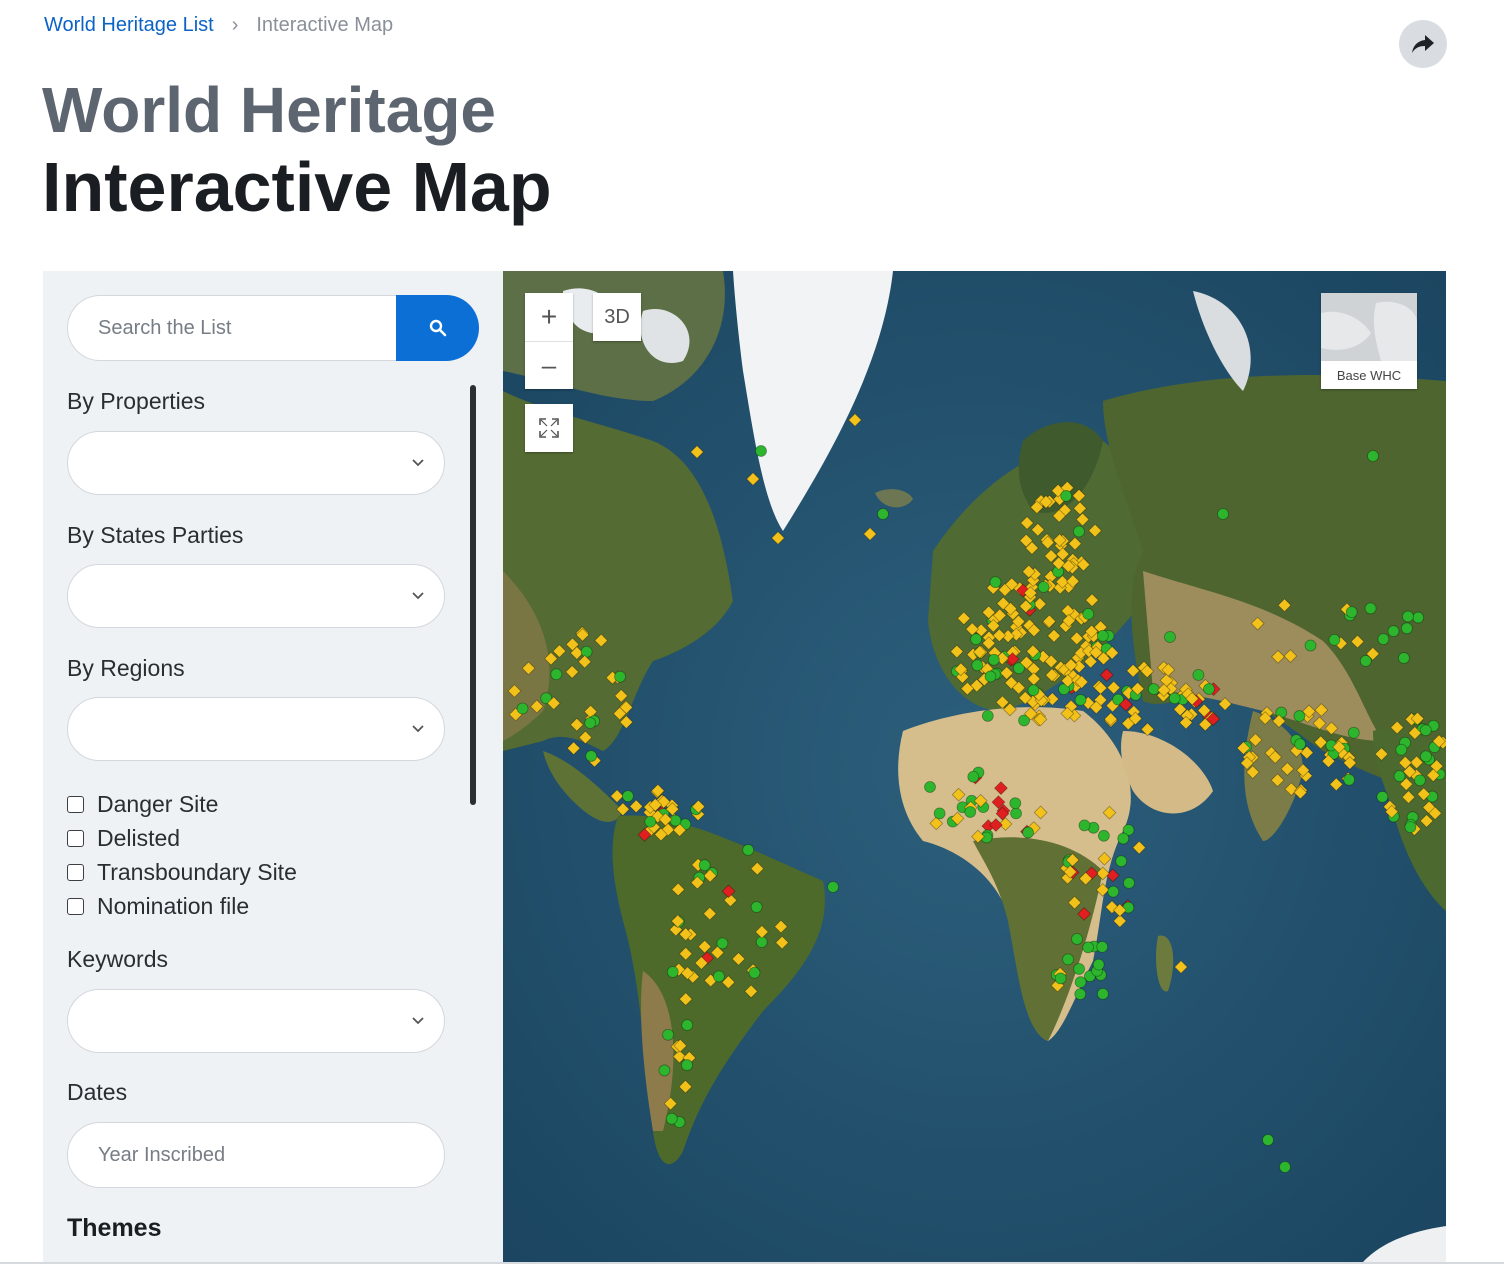  I want to click on zoom-in-button: +, so click(549, 317).